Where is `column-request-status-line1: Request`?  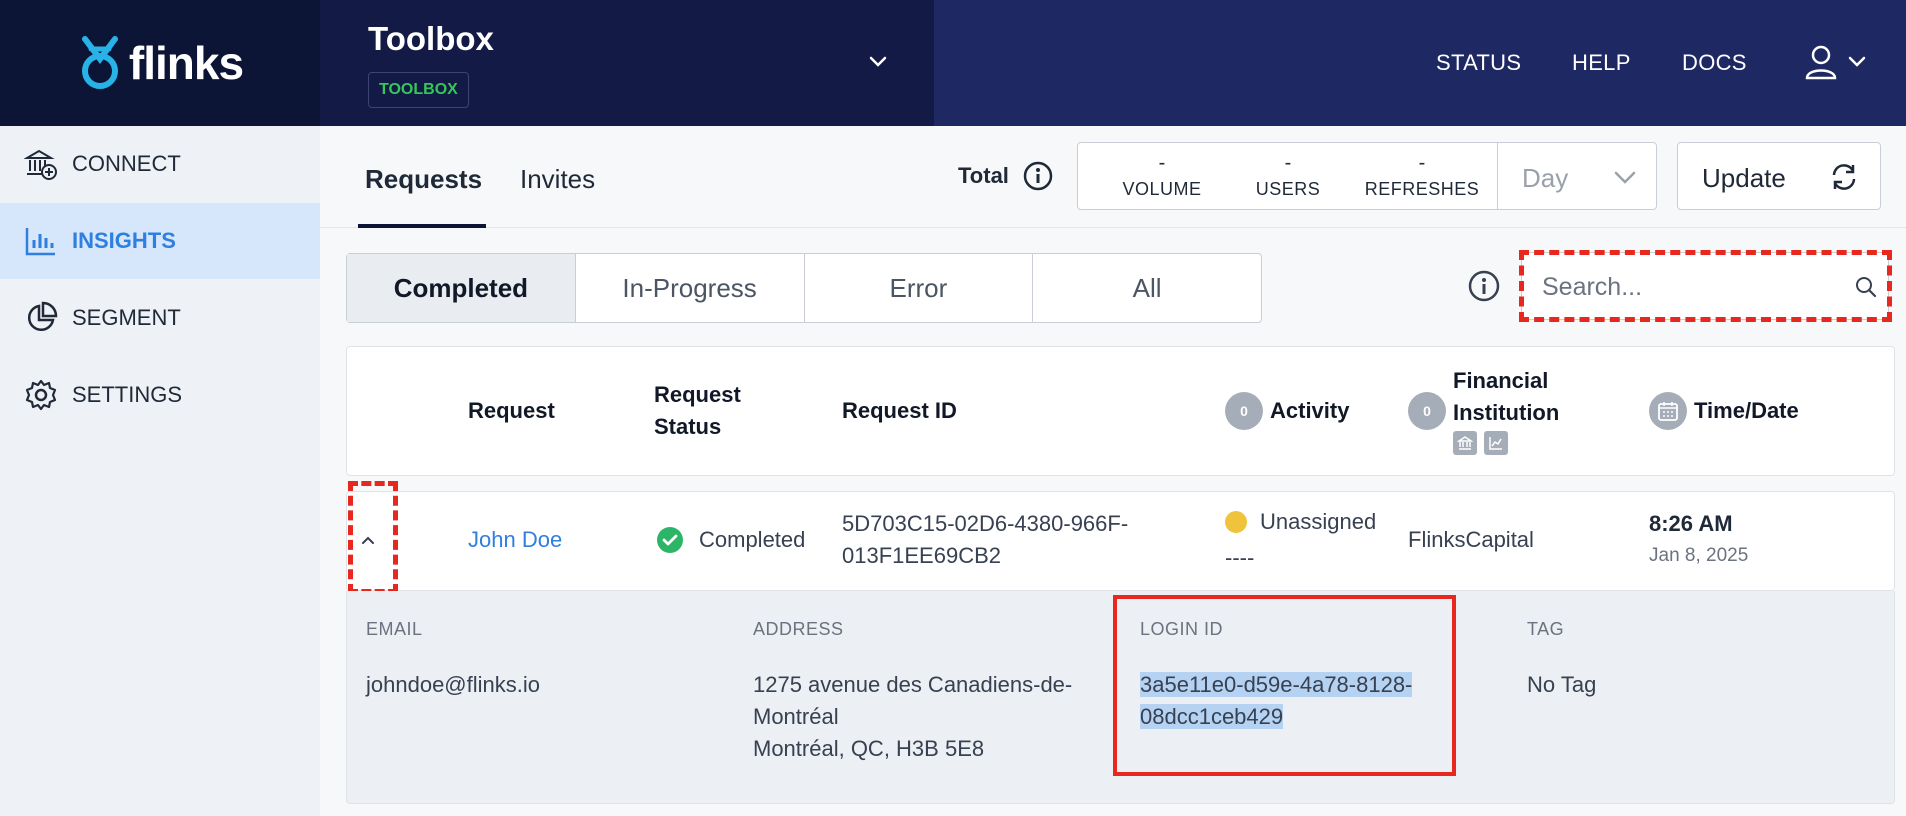 column-request-status-line1: Request is located at coordinates (697, 394).